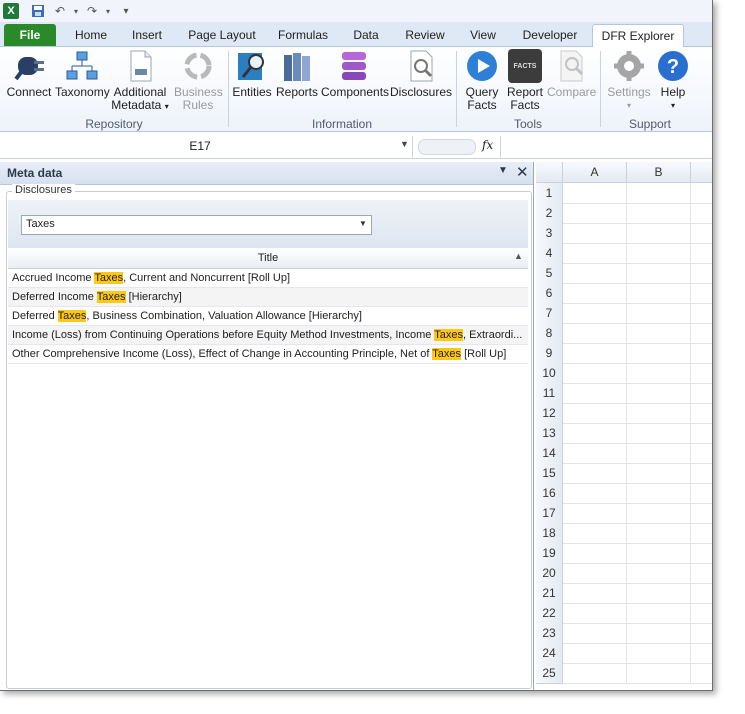 This screenshot has height=714, width=745. I want to click on row-header: 21, so click(549, 593).